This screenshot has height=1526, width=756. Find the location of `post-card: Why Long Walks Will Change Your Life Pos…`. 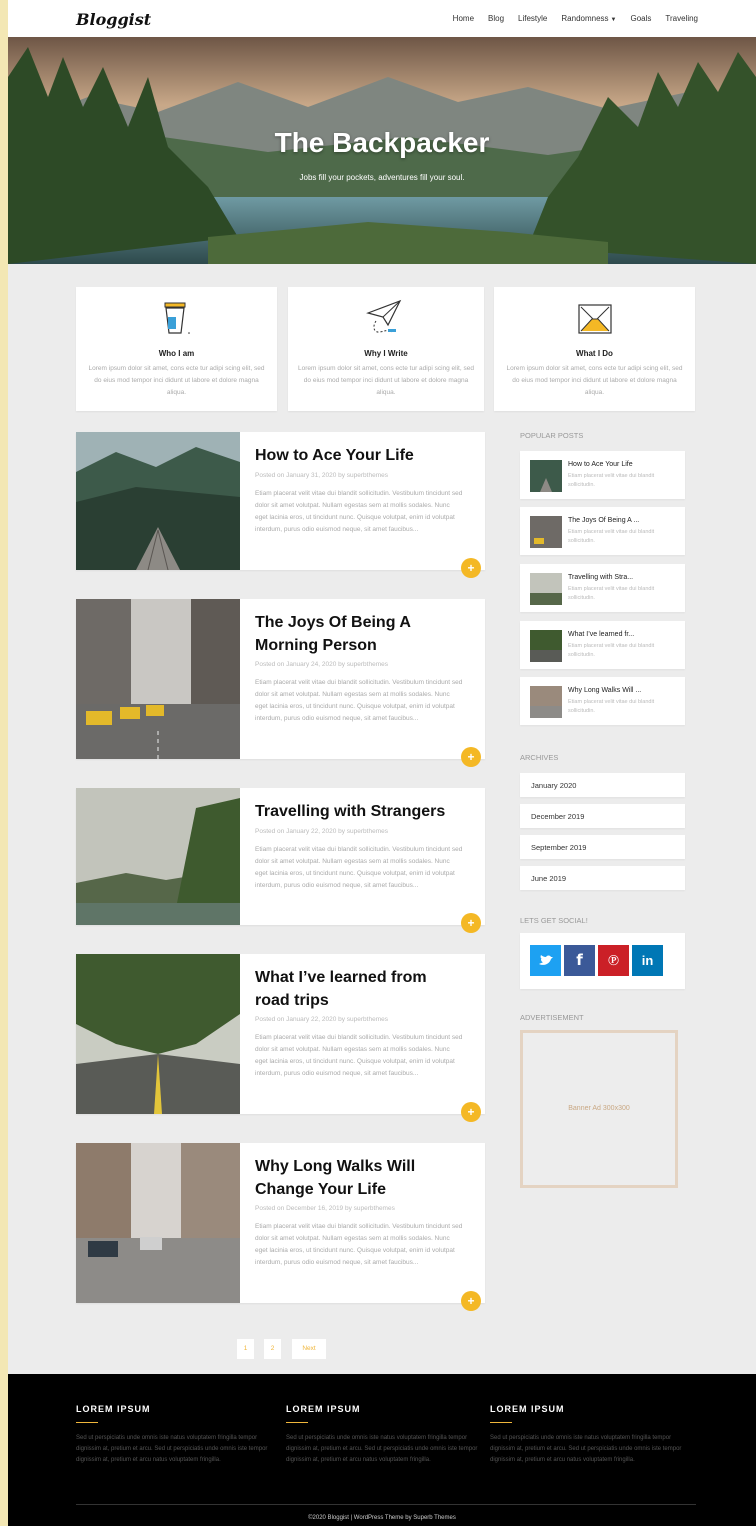

post-card: Why Long Walks Will Change Your Life Pos… is located at coordinates (280, 1227).